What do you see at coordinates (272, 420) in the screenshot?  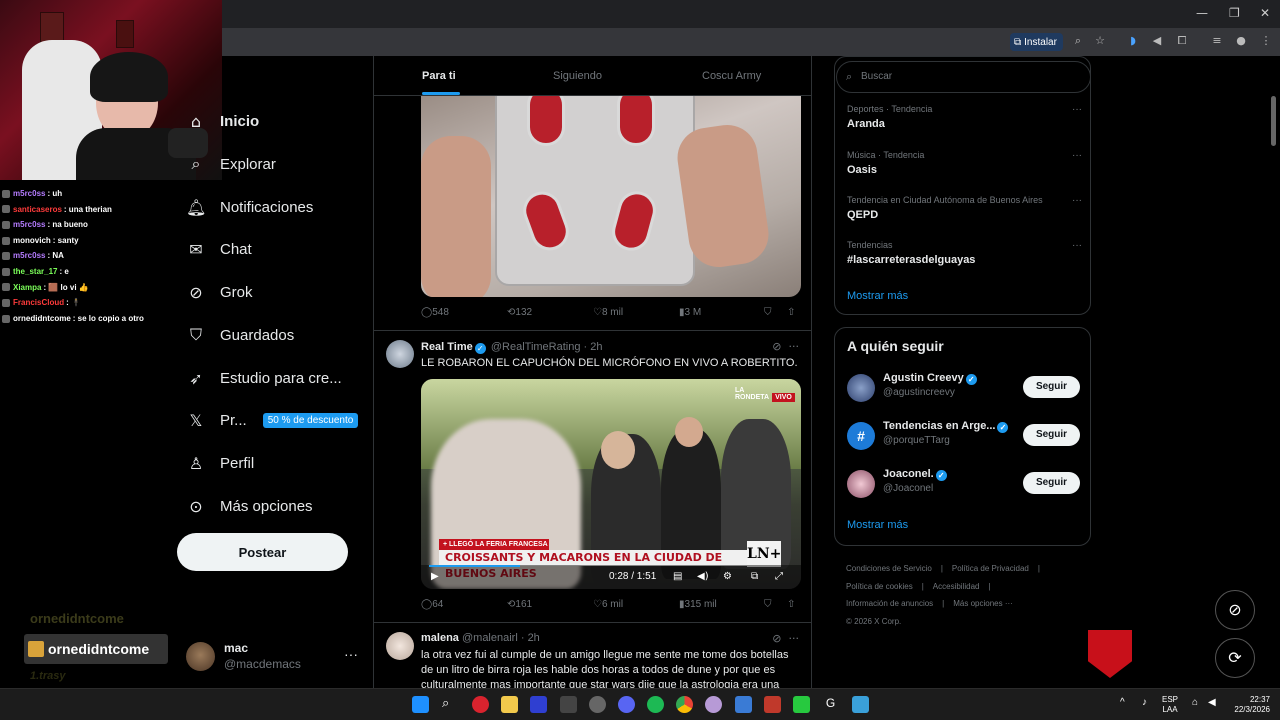 I see `nav-premium: 𝕏 Pr... 50 % de descuento` at bounding box center [272, 420].